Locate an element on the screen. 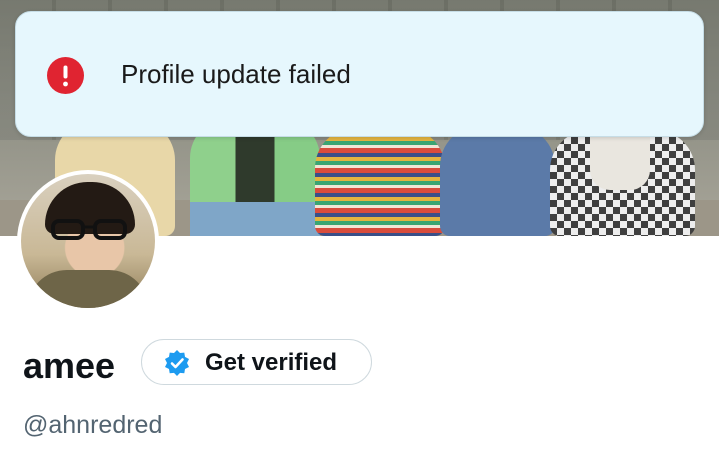  avatar is located at coordinates (88, 241).